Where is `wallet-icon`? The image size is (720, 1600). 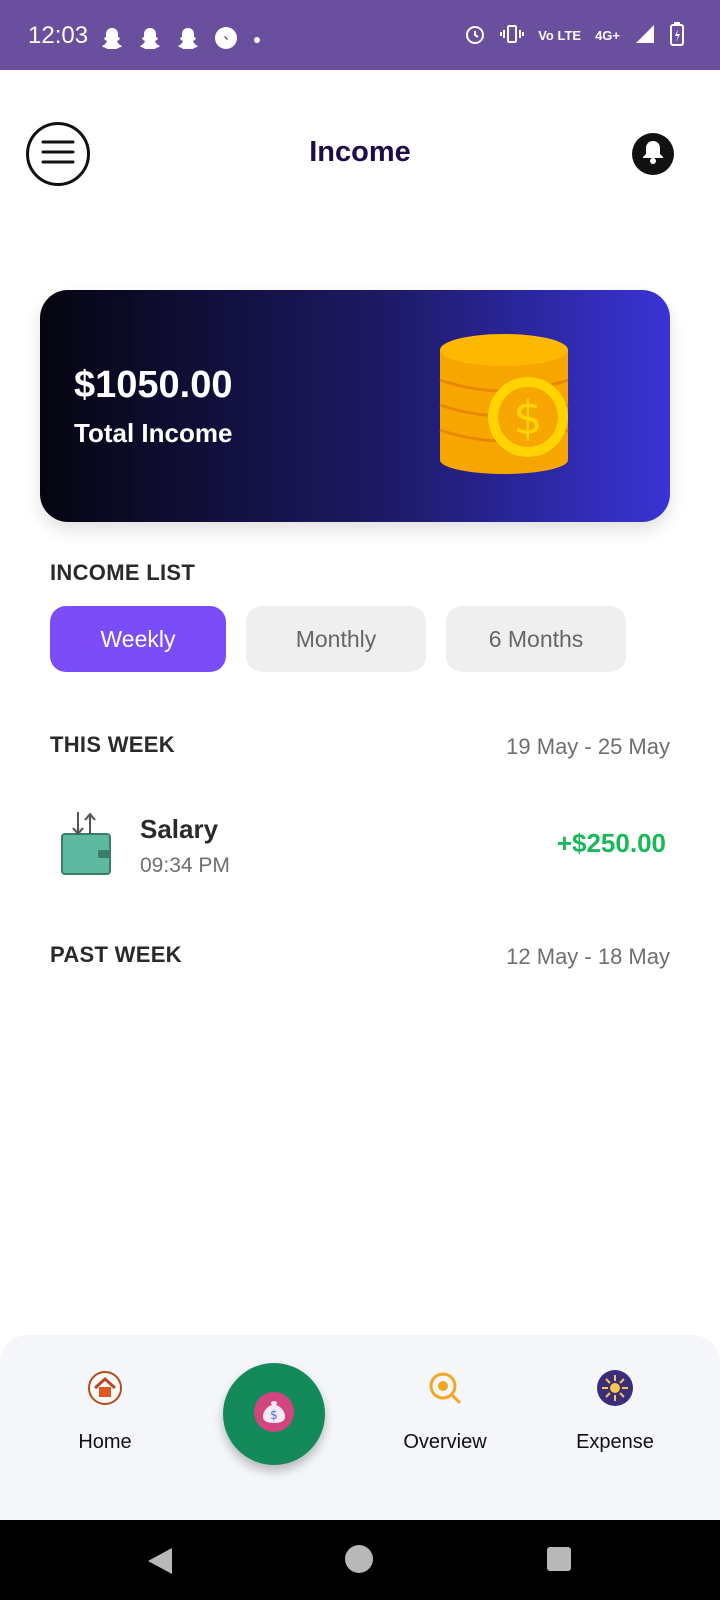
wallet-icon is located at coordinates (86, 843).